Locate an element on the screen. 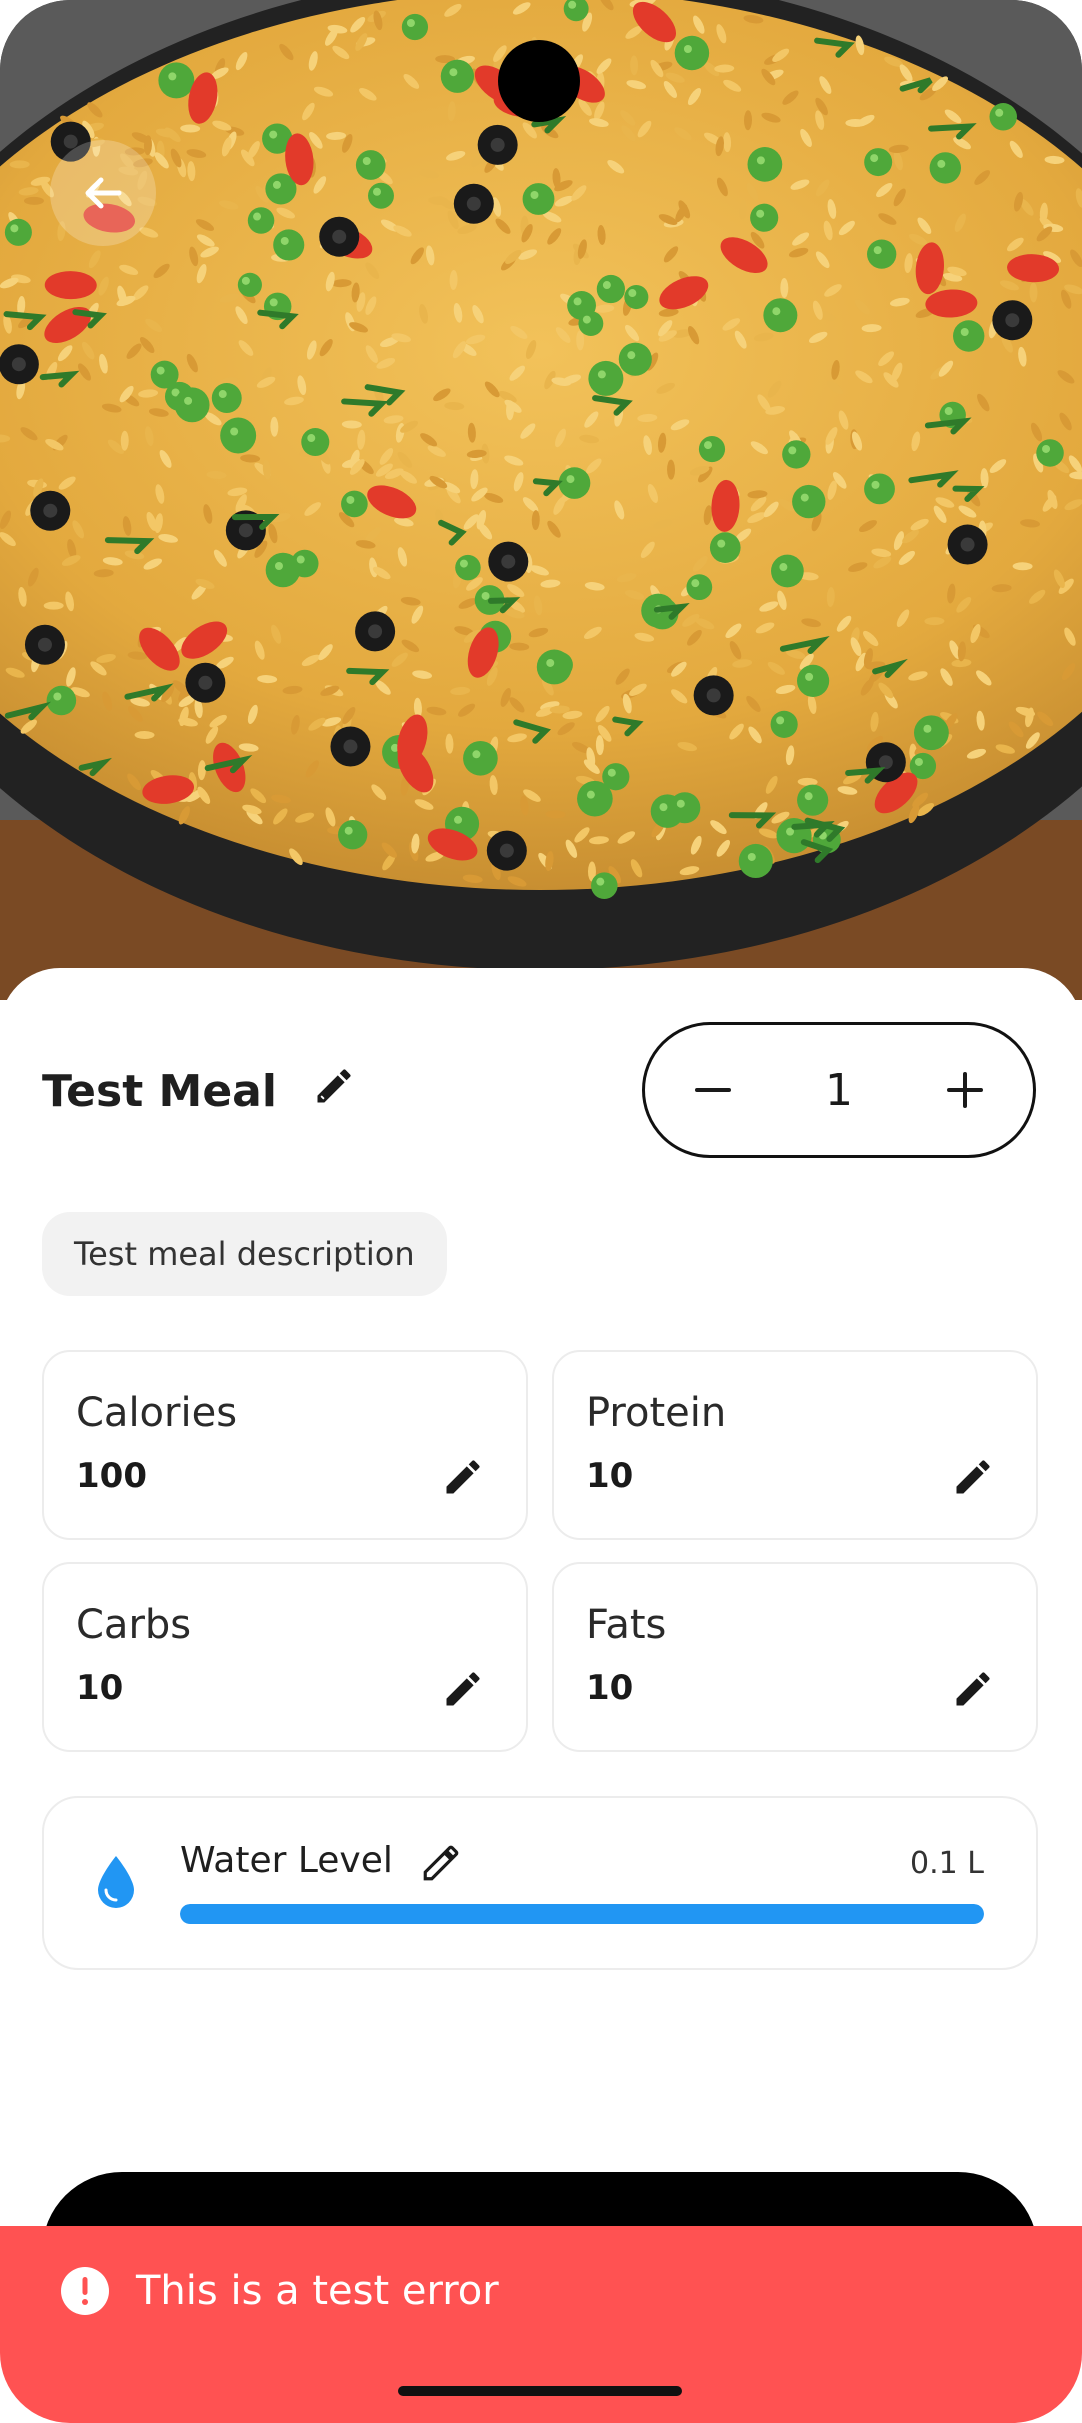 The width and height of the screenshot is (1082, 2423). home-indicator is located at coordinates (540, 2391).